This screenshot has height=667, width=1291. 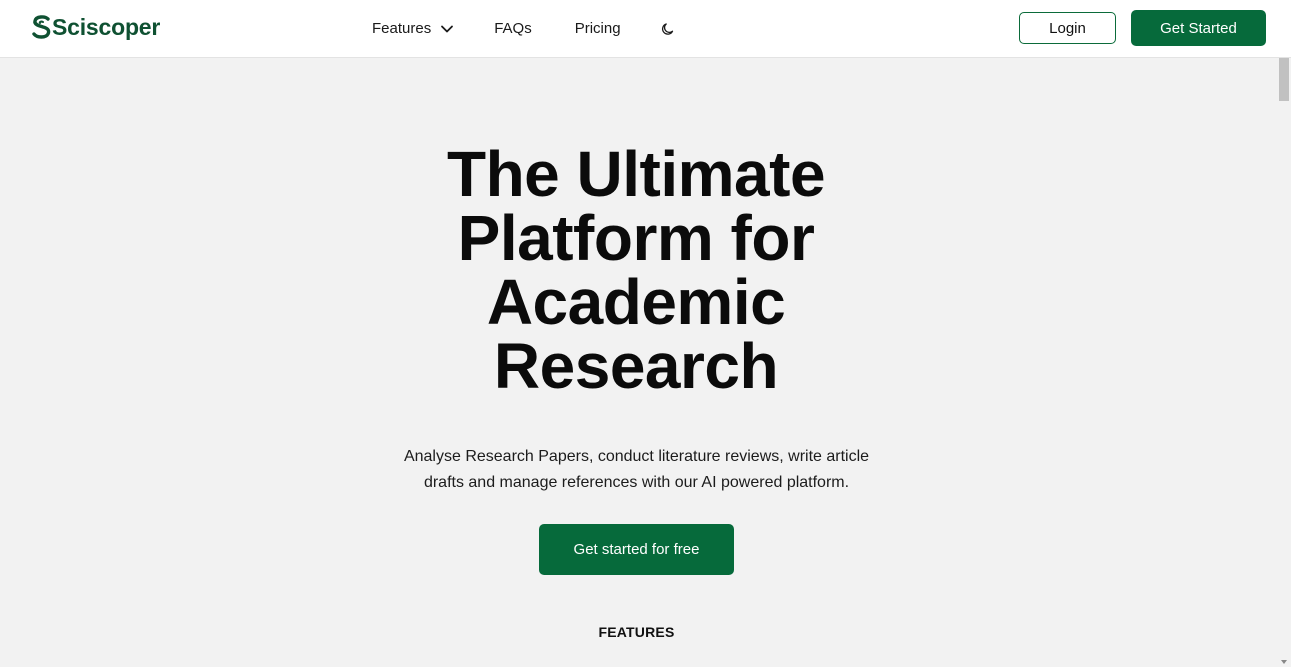 I want to click on nav-features: Features, so click(x=413, y=28).